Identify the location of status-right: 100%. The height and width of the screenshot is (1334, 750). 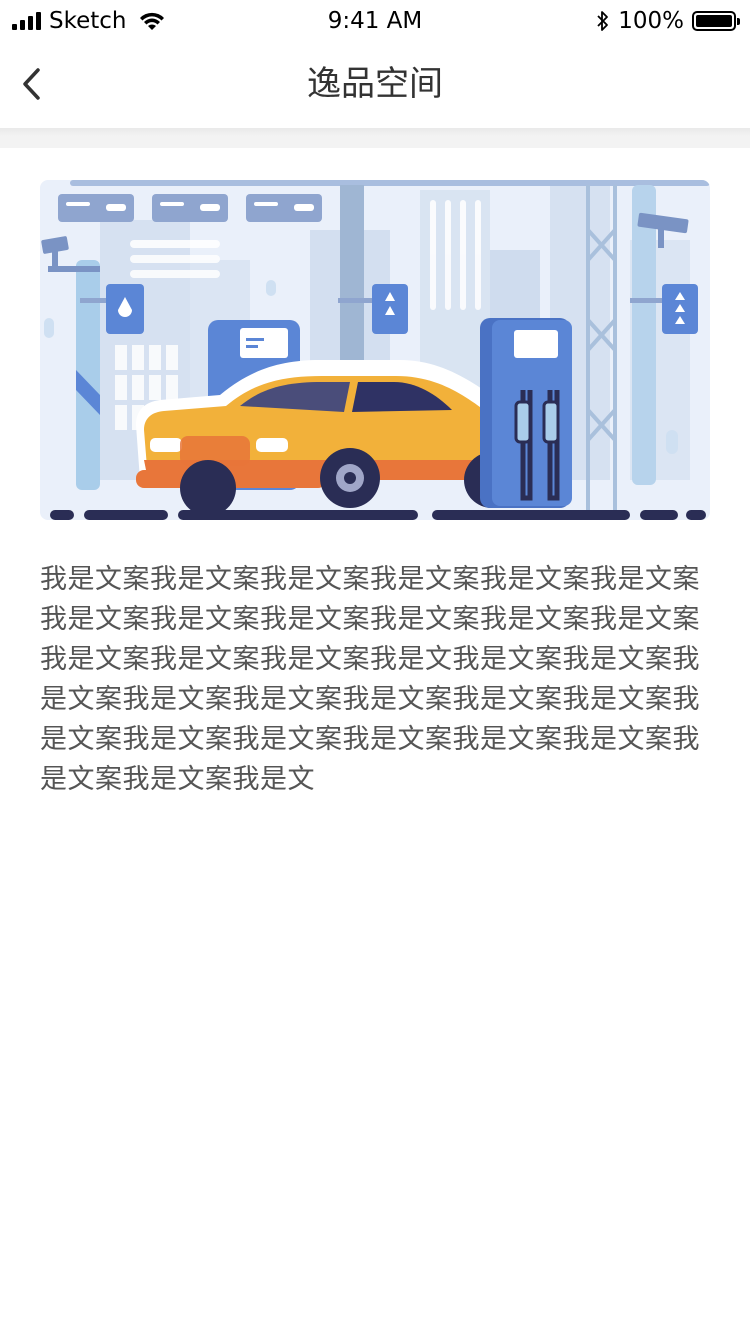
(668, 21).